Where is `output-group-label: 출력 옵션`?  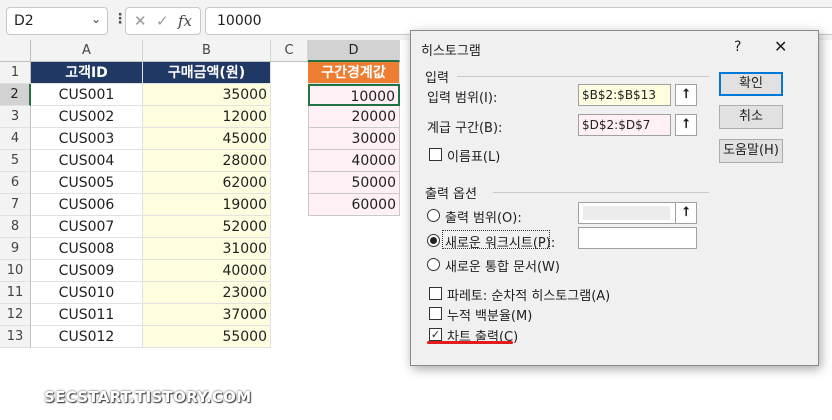
output-group-label: 출력 옵션 is located at coordinates (451, 194).